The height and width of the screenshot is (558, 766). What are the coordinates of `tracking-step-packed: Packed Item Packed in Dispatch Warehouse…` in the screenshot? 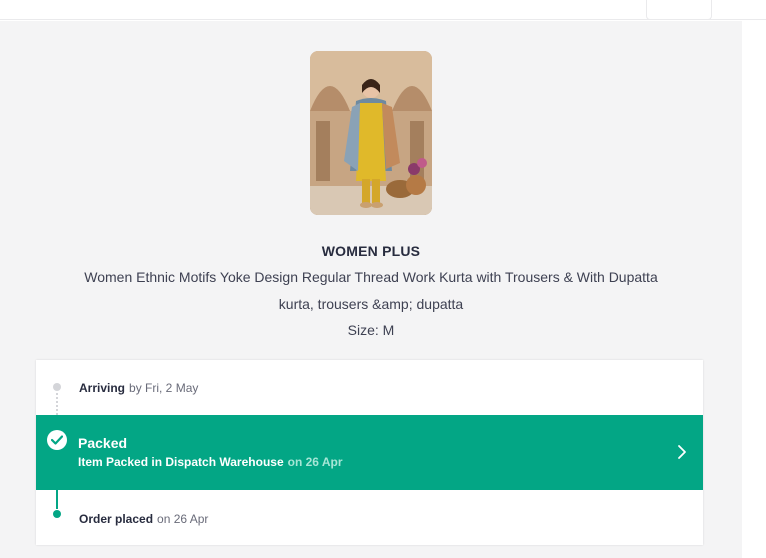 It's located at (369, 452).